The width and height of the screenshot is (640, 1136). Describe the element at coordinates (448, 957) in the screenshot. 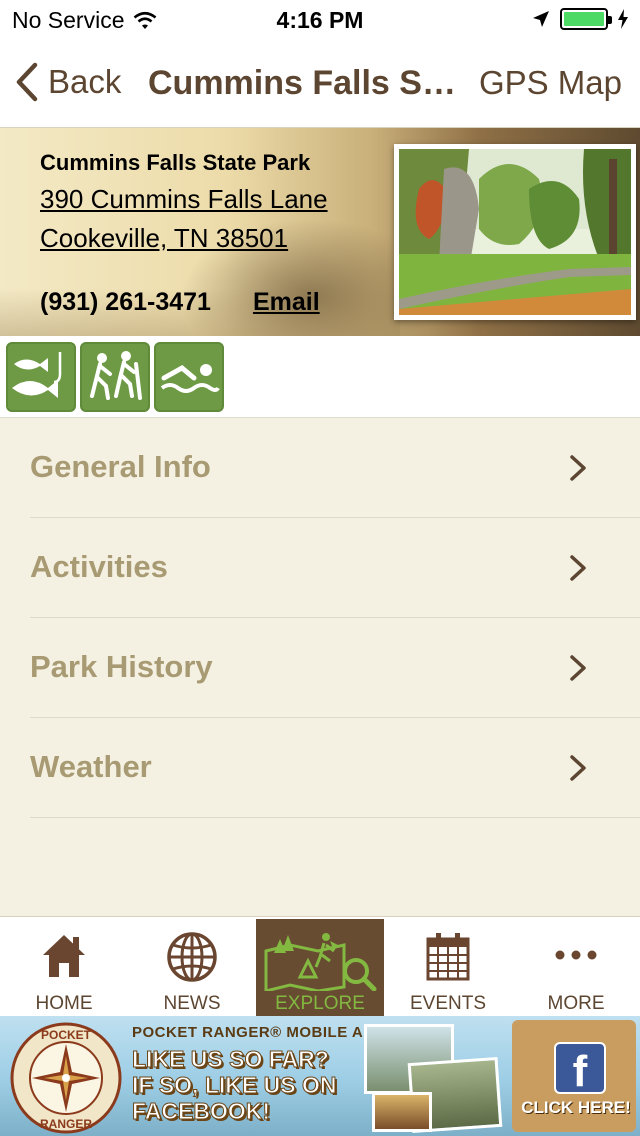

I see `calendar-icon` at that location.